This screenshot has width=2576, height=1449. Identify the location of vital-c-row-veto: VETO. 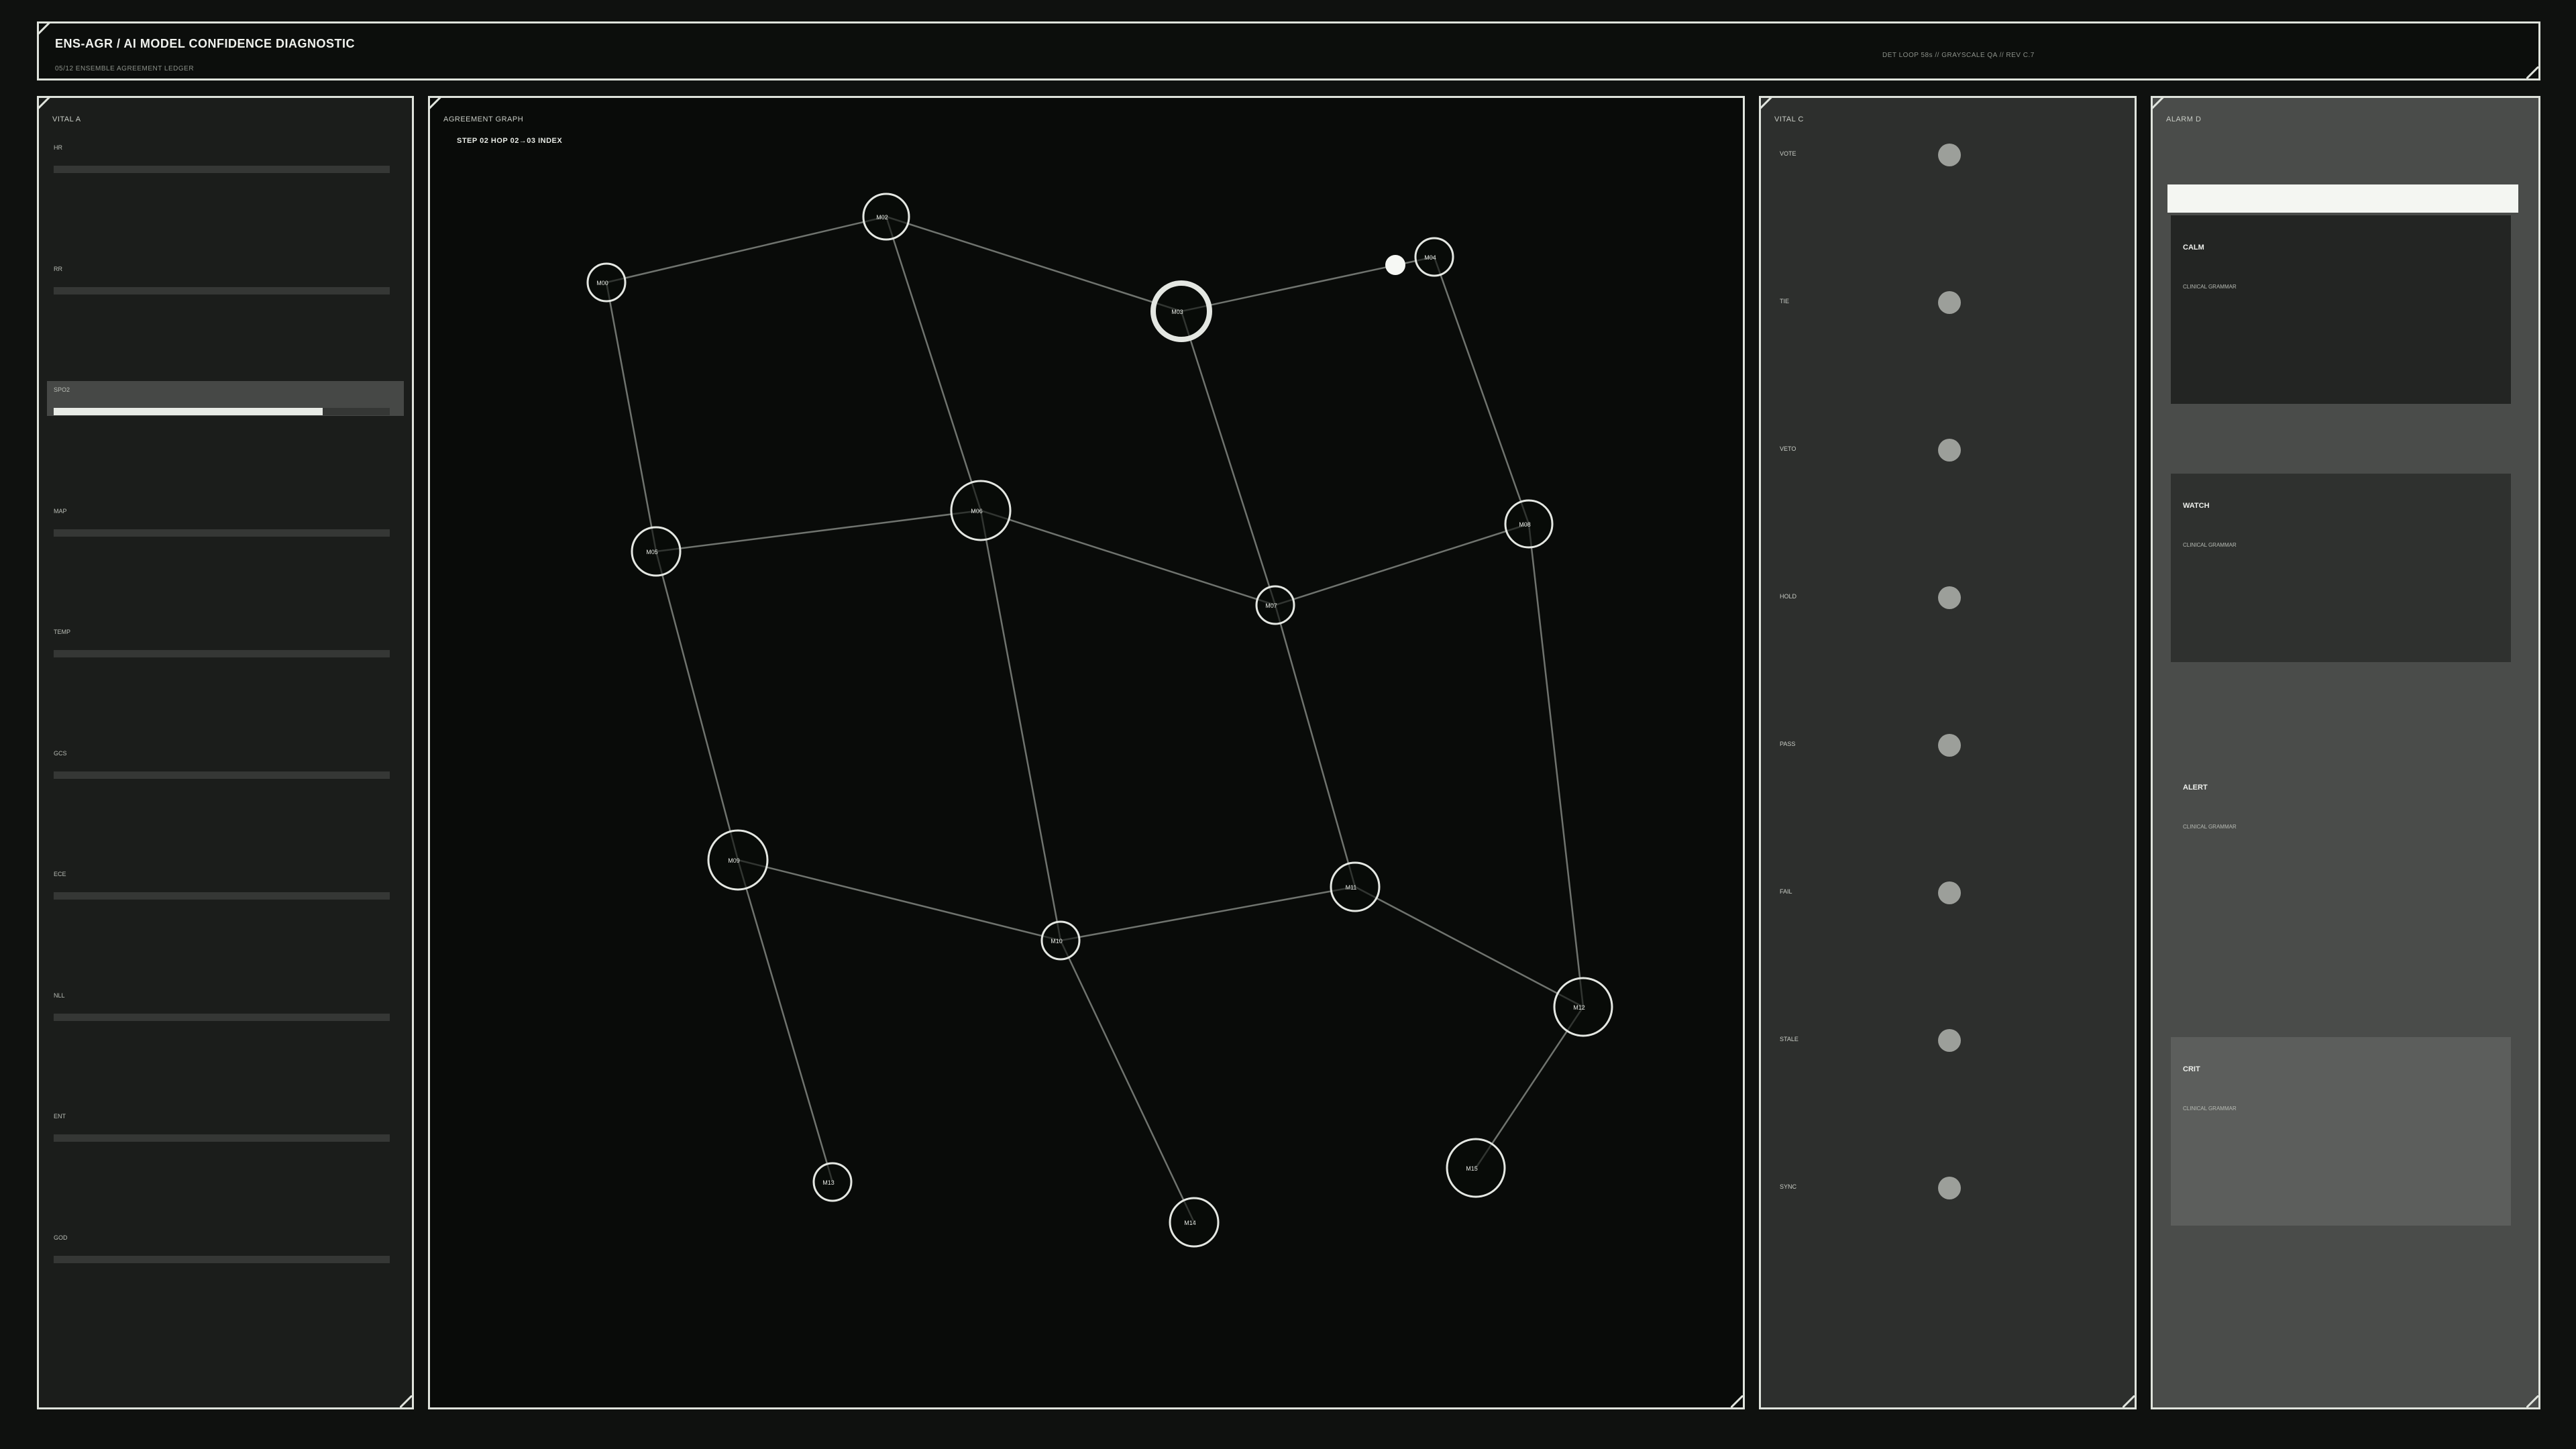
(1948, 450).